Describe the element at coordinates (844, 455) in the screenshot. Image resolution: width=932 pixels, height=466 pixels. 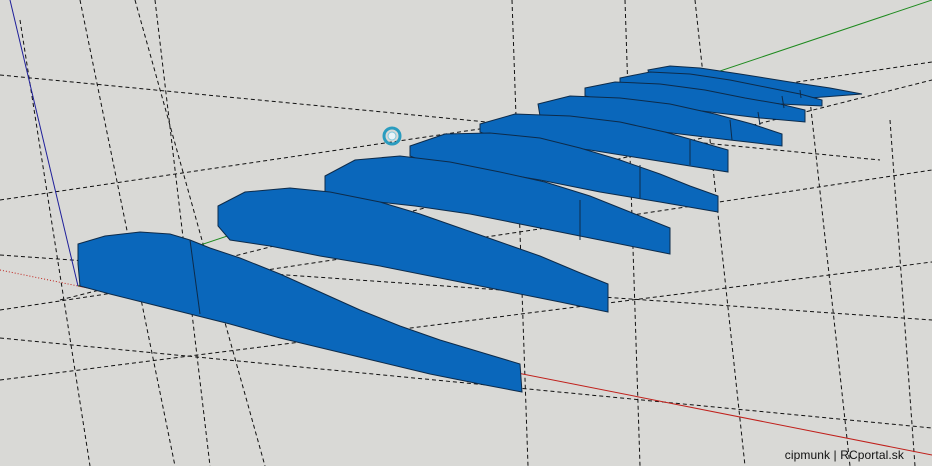
I see `watermark-text: cipmunk | RCportal.sk` at that location.